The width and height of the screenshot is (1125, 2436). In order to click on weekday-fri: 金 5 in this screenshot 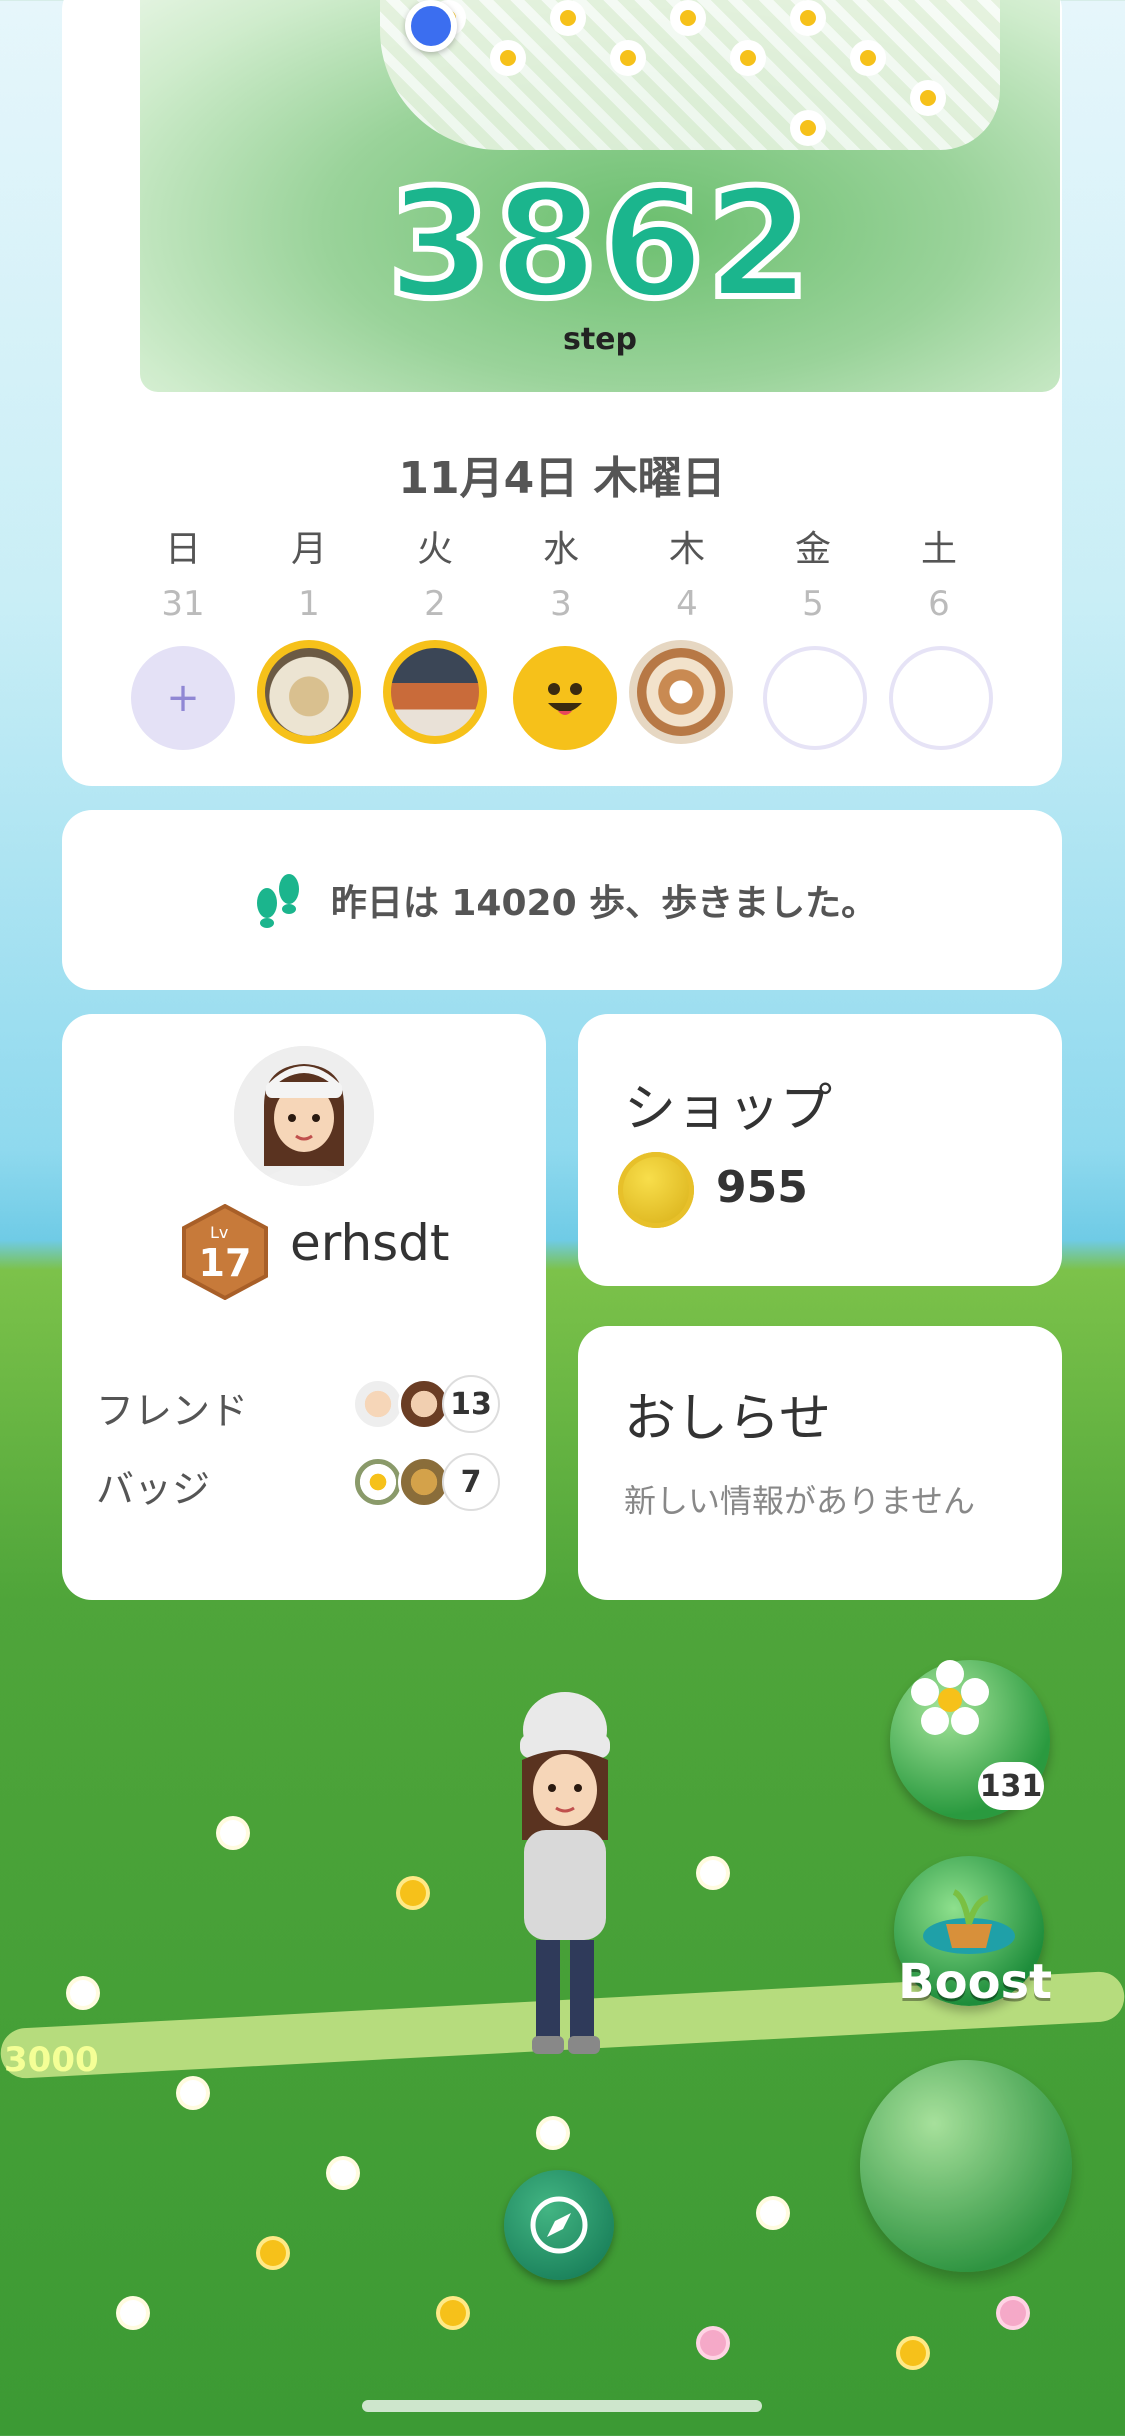, I will do `click(813, 572)`.